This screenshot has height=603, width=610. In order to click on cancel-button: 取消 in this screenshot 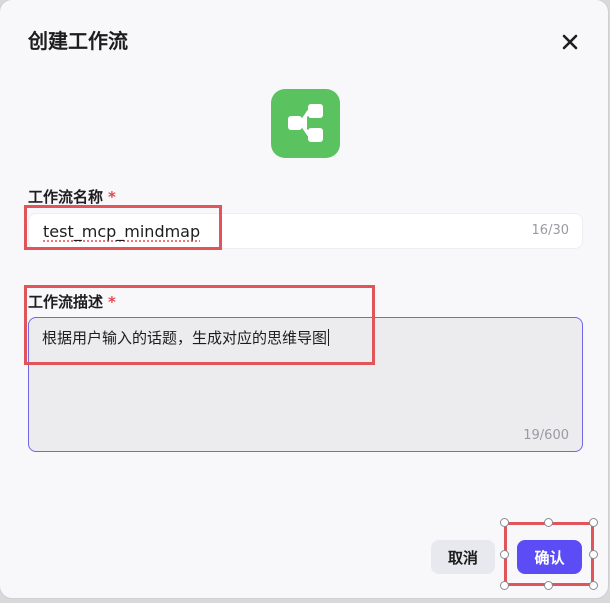, I will do `click(463, 557)`.